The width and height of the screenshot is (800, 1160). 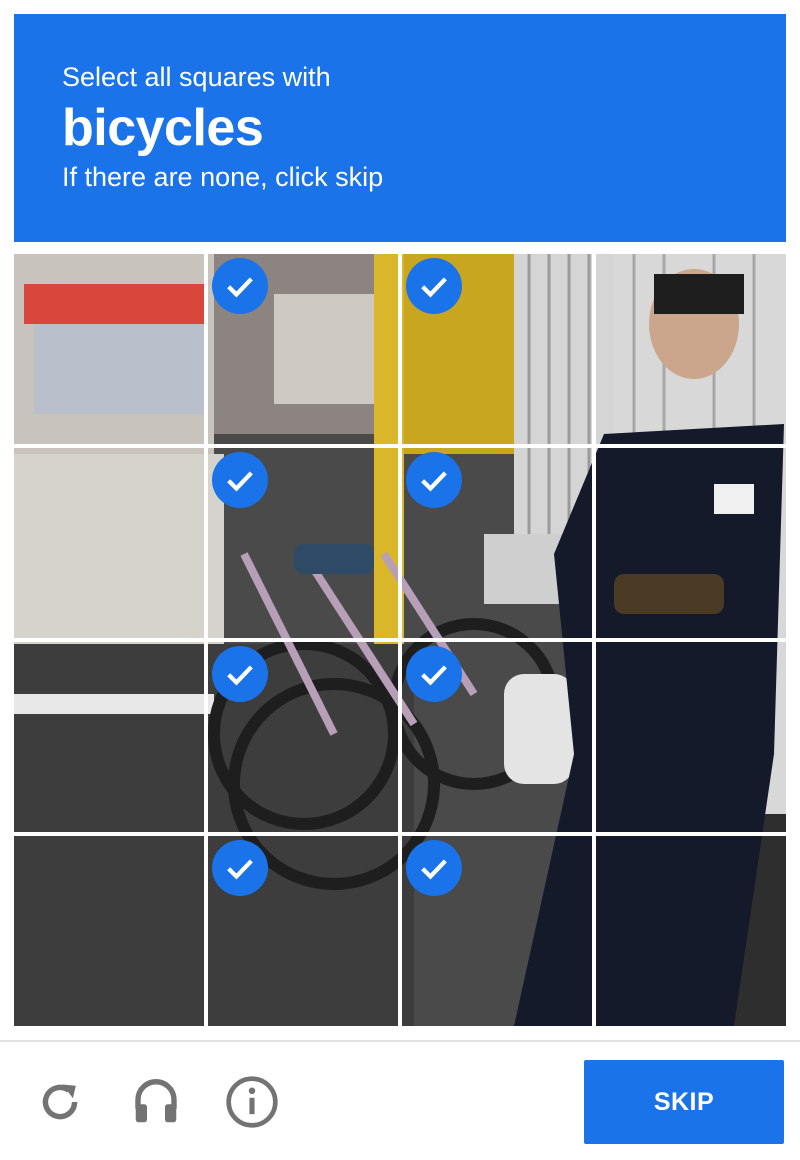 I want to click on challenge-keyword: bicycles, so click(x=163, y=128).